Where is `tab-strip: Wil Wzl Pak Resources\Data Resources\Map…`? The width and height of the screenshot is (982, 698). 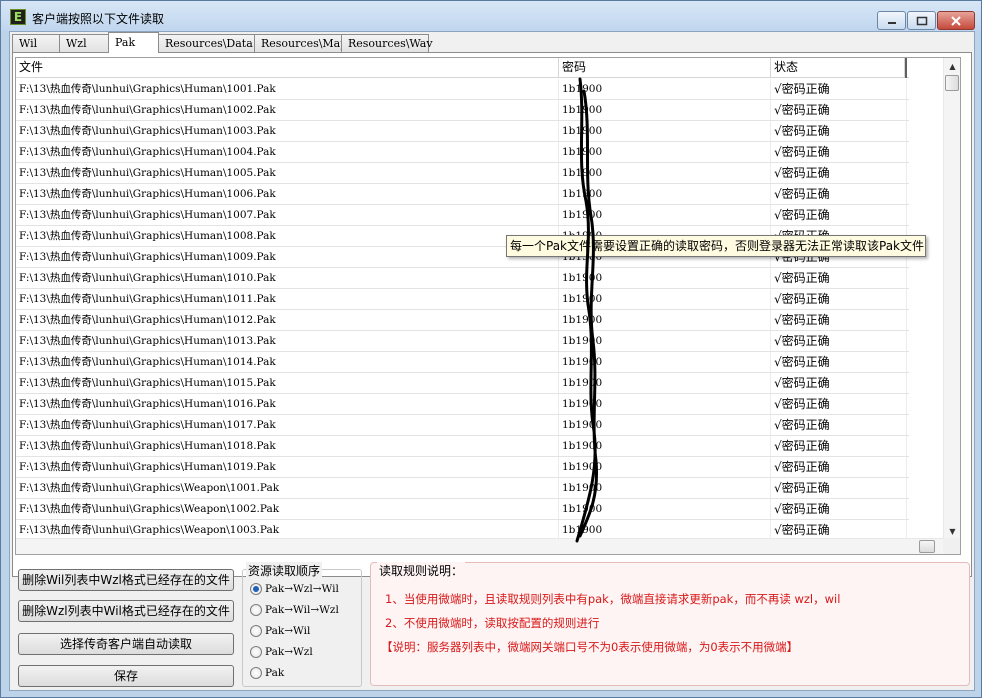
tab-strip: Wil Wzl Pak Resources\Data Resources\Map… is located at coordinates (222, 42).